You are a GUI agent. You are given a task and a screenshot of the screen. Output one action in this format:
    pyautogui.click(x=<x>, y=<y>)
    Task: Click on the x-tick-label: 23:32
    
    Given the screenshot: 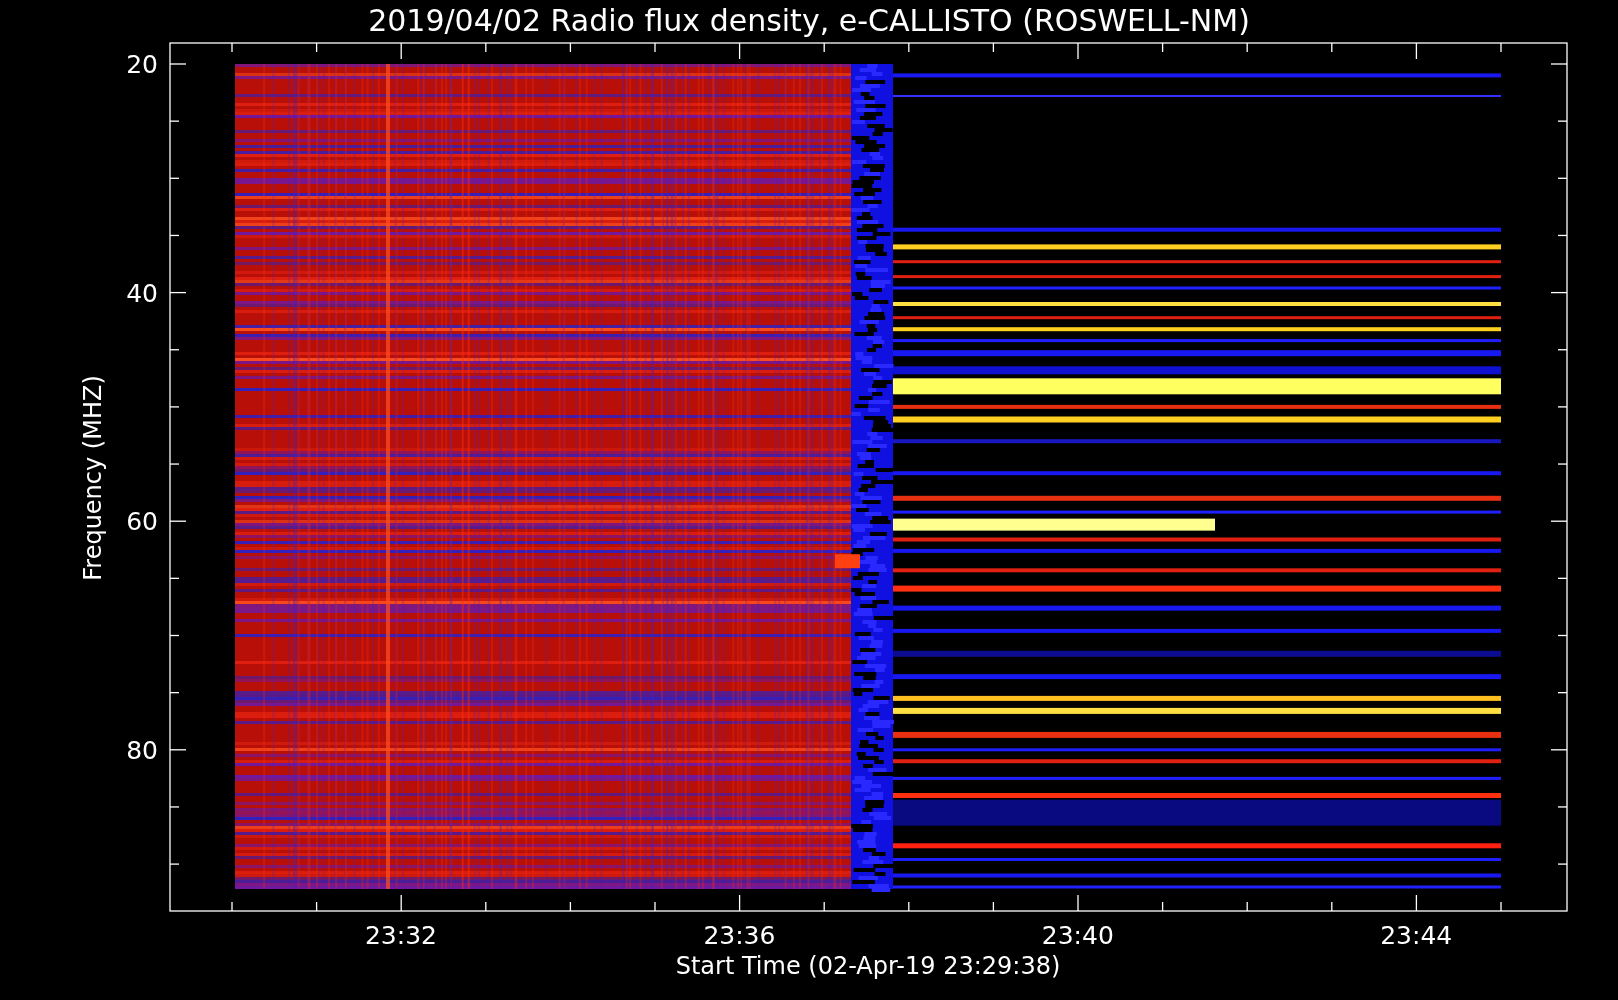 What is the action you would take?
    pyautogui.click(x=401, y=935)
    